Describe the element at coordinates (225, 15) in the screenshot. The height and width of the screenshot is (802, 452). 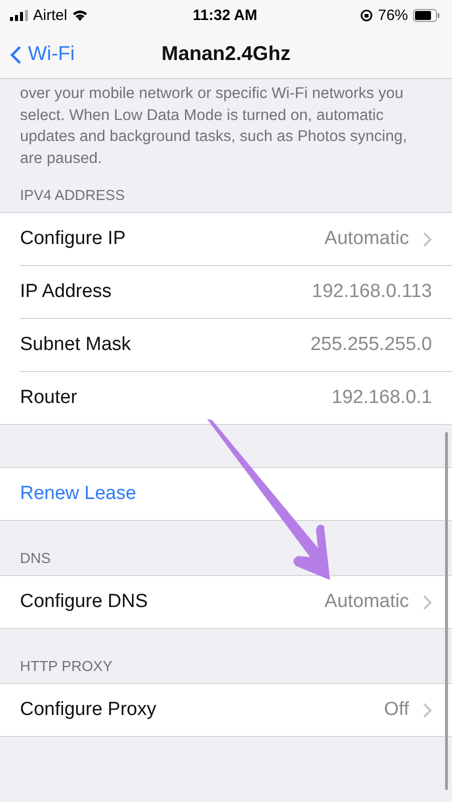
I see `status-time: 11:32 AM` at that location.